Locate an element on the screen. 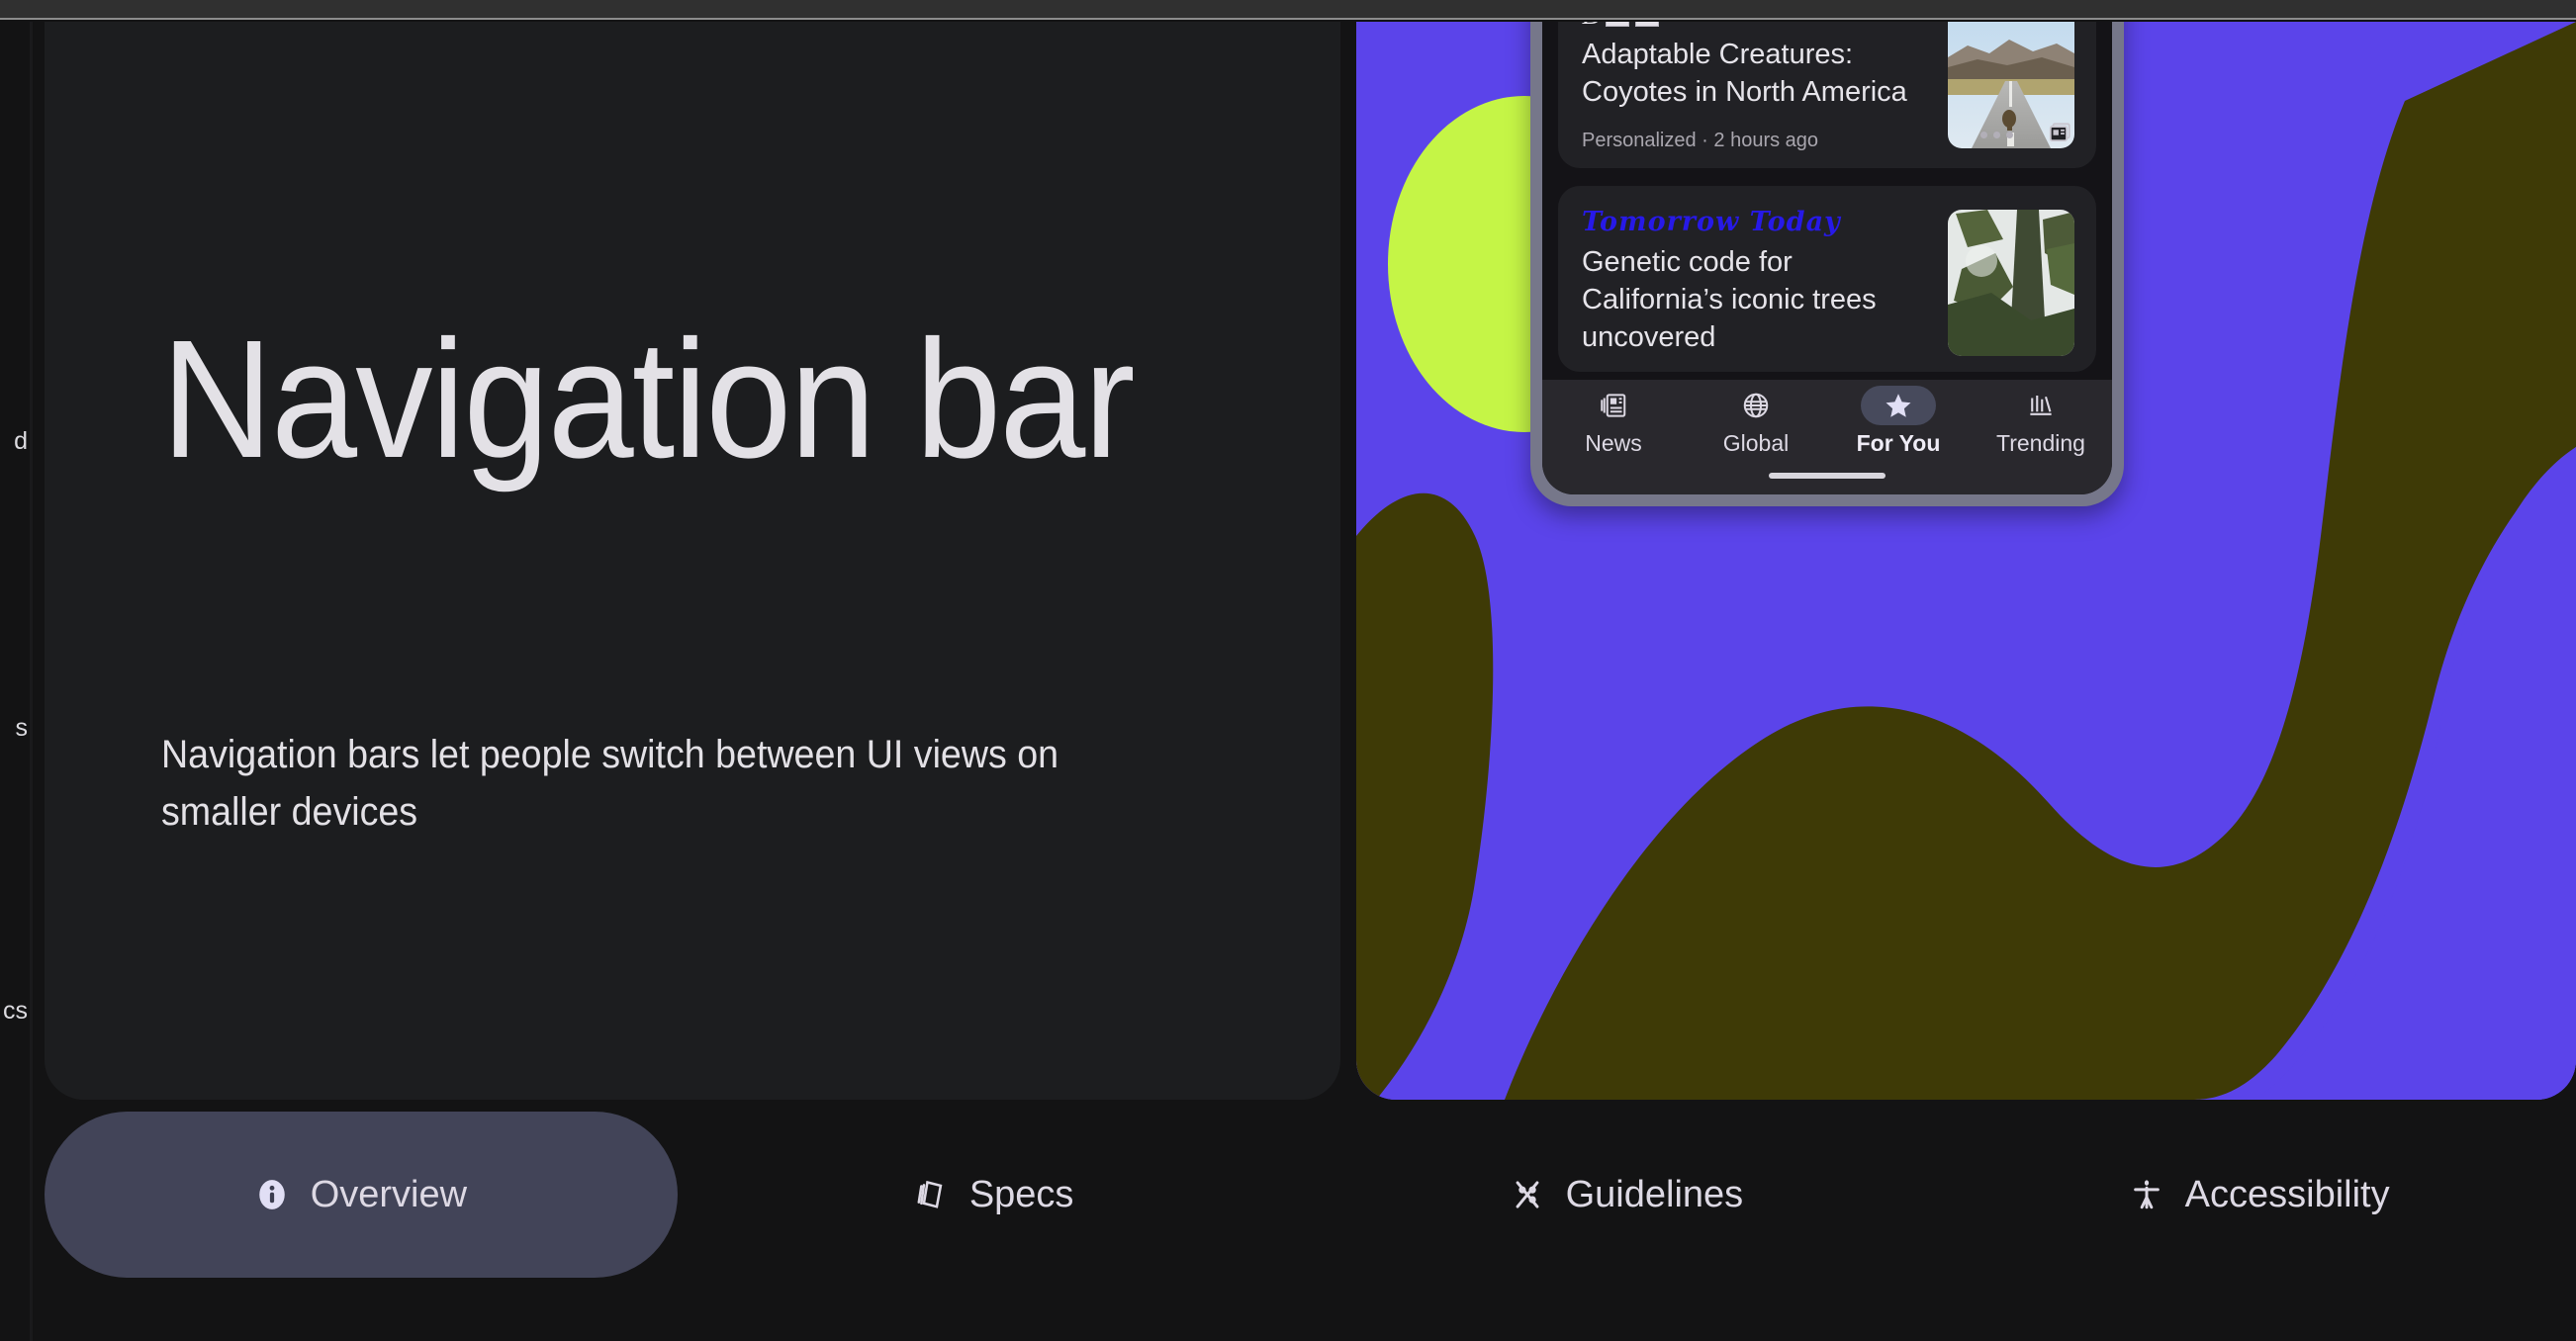 This screenshot has height=1341, width=2576. phone-nav-label: News is located at coordinates (1614, 443).